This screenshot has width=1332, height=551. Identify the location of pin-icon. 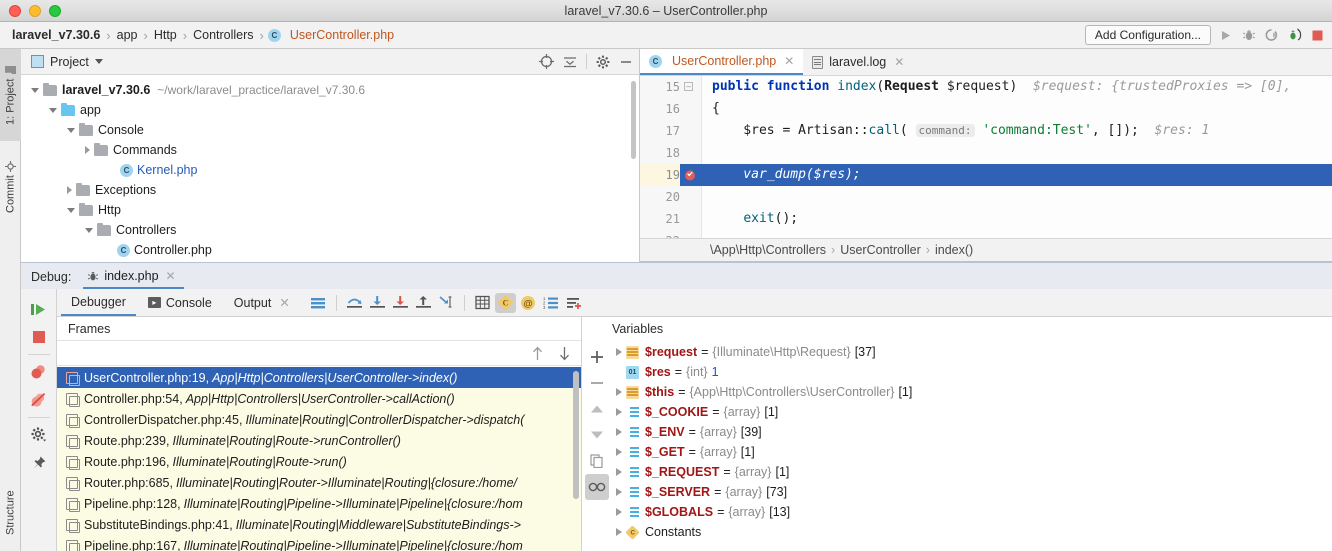
(39, 463).